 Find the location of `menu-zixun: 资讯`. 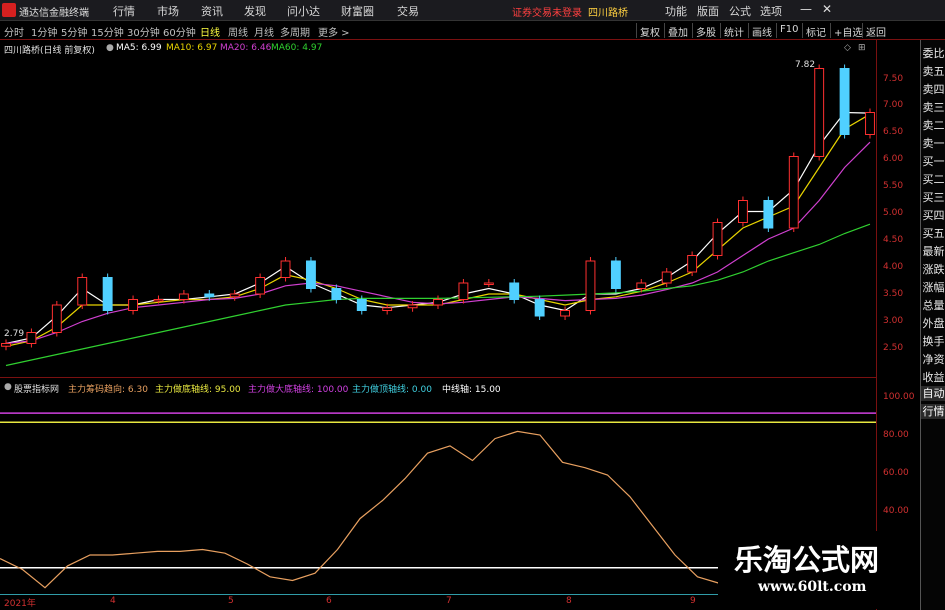

menu-zixun: 资讯 is located at coordinates (212, 11).